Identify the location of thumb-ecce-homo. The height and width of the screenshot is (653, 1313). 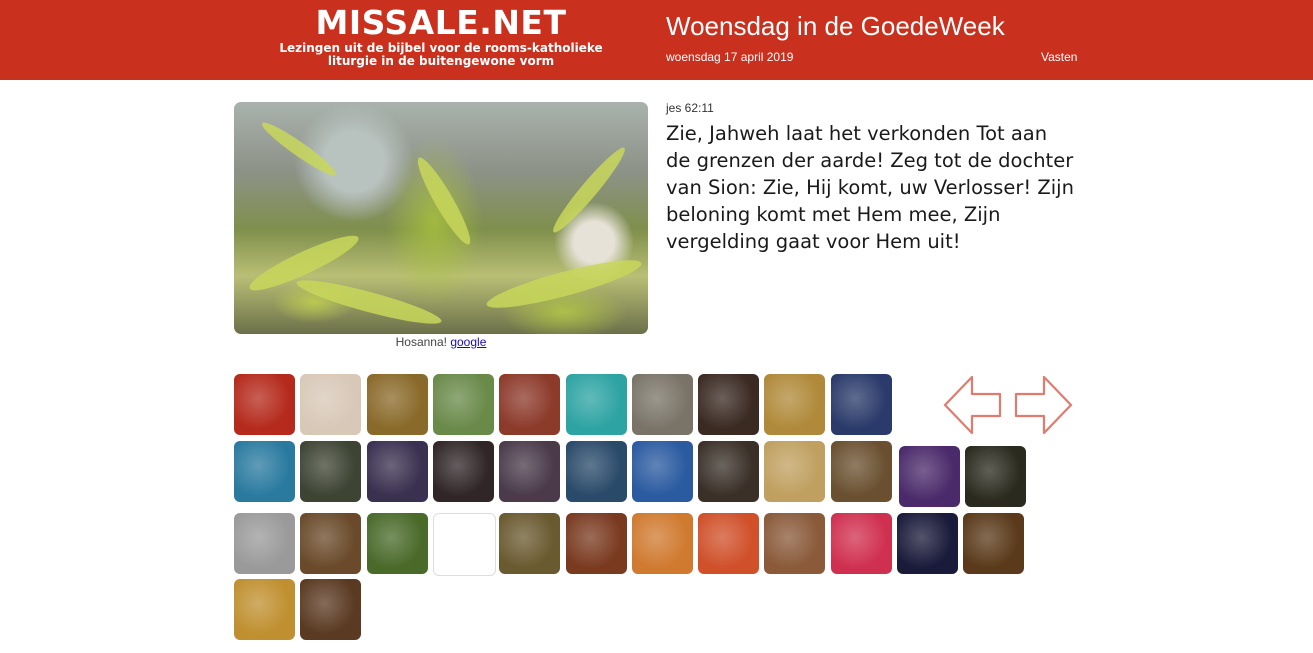
(993, 543).